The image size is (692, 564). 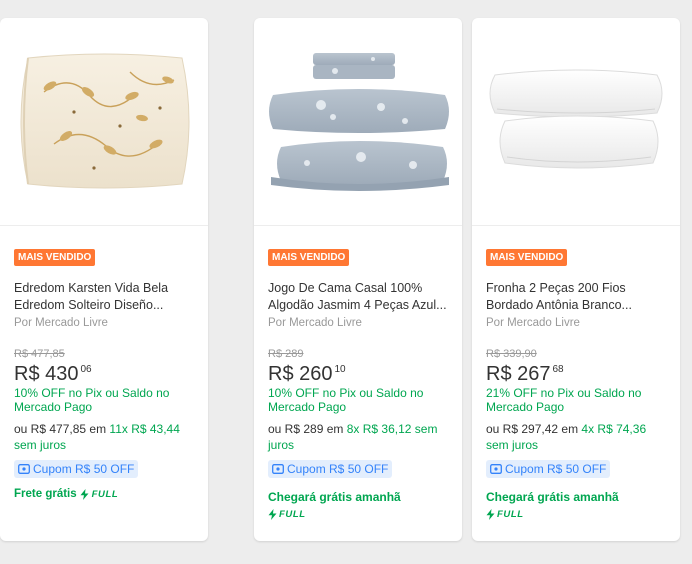 I want to click on installments-prefix: ou R$ 289 em, so click(x=307, y=429).